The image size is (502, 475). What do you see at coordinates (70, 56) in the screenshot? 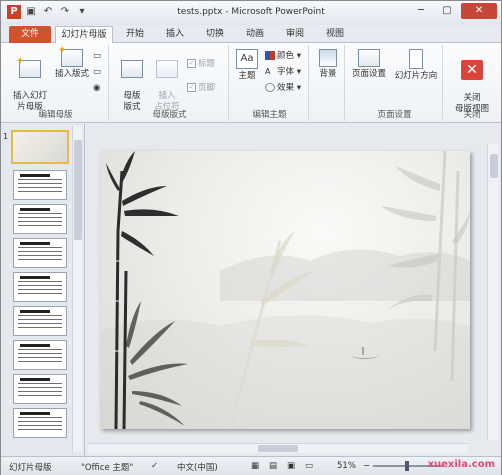
I see `insert-layout-icon` at bounding box center [70, 56].